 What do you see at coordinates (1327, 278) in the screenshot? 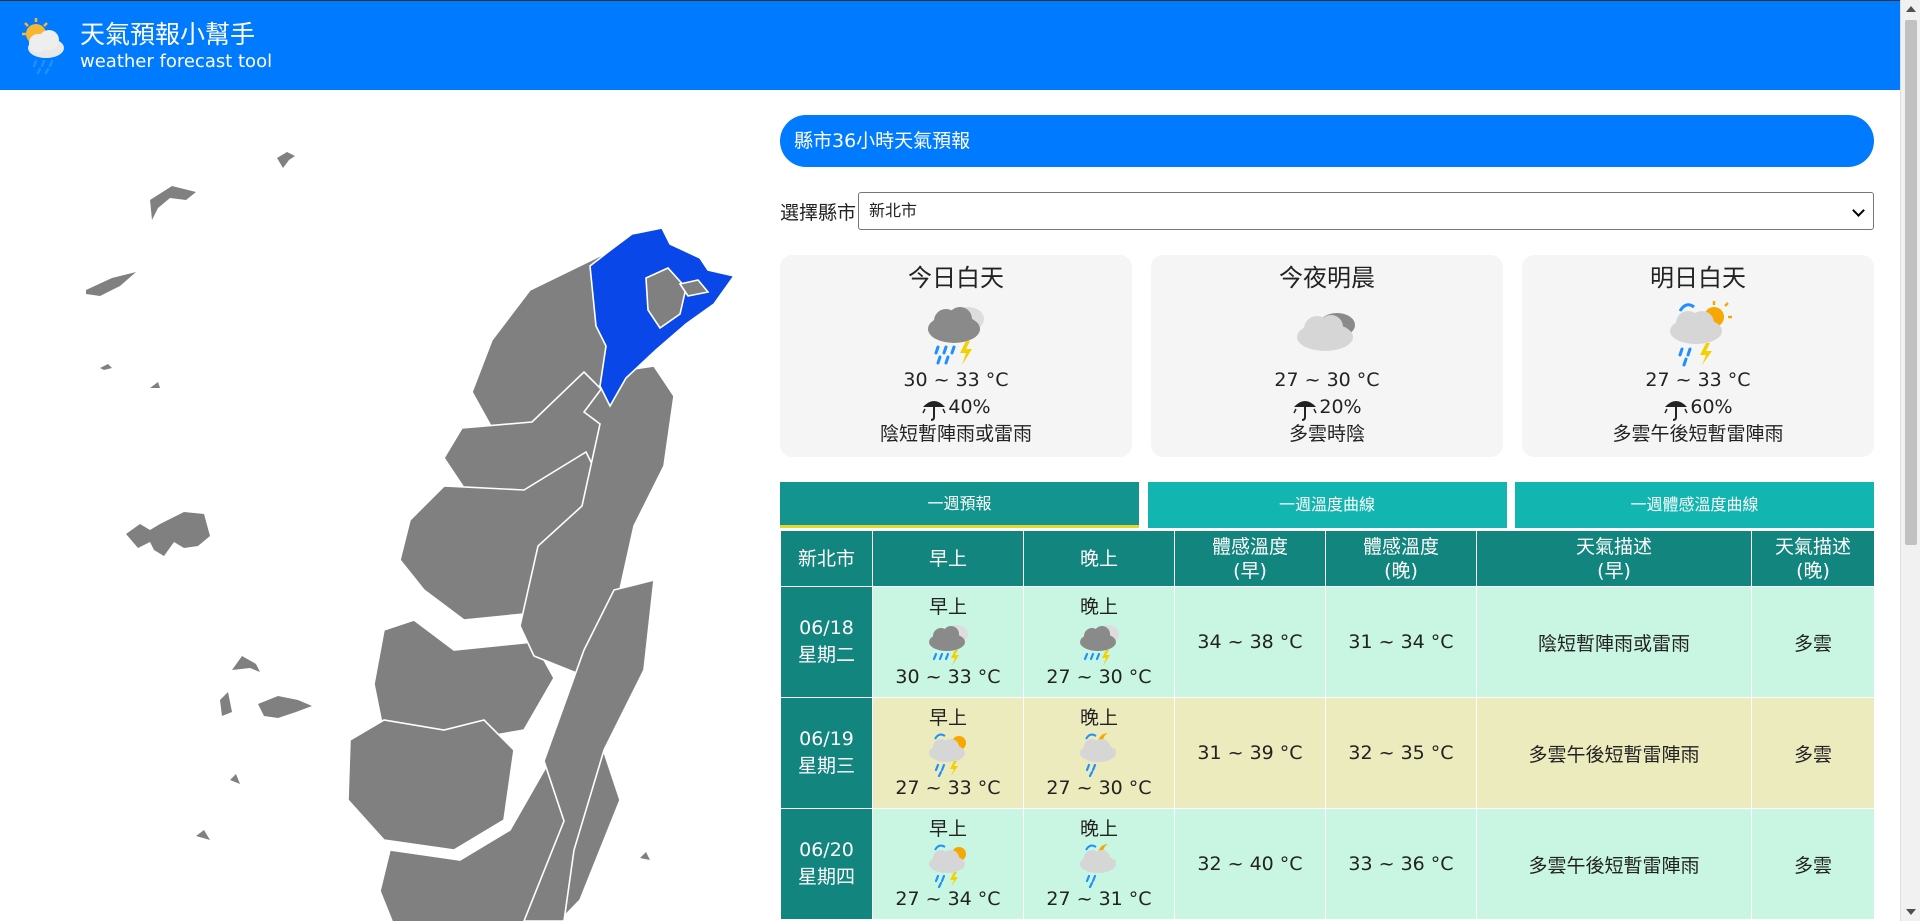
I see `card-period: 今夜明晨` at bounding box center [1327, 278].